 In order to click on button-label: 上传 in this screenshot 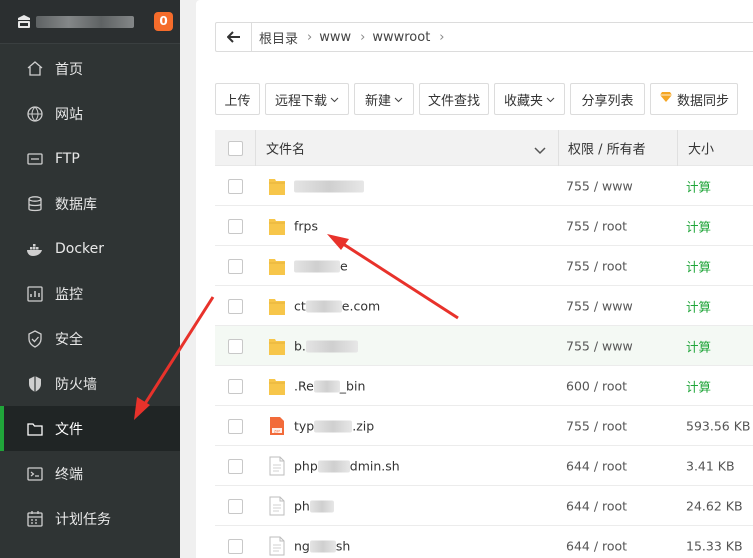, I will do `click(237, 101)`.